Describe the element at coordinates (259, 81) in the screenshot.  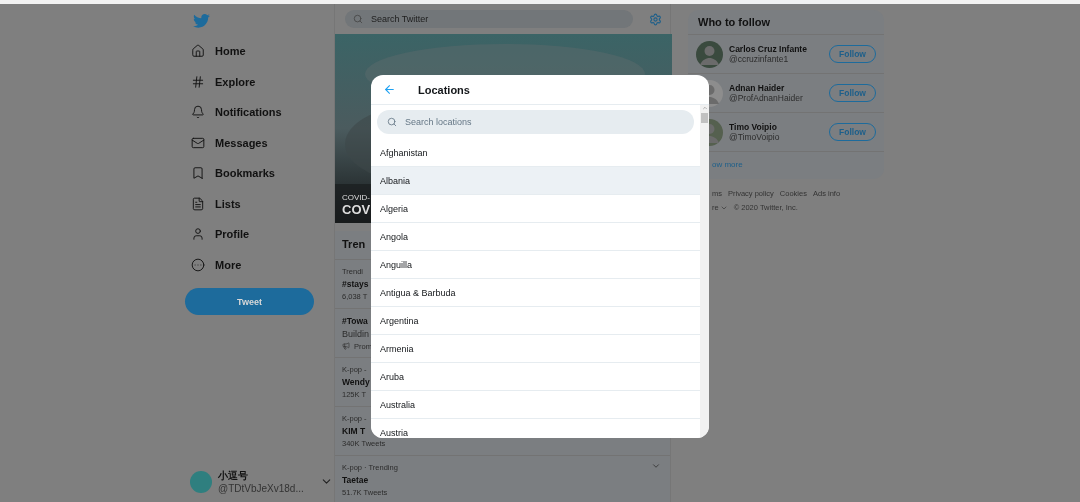
I see `nav-item: Explore` at that location.